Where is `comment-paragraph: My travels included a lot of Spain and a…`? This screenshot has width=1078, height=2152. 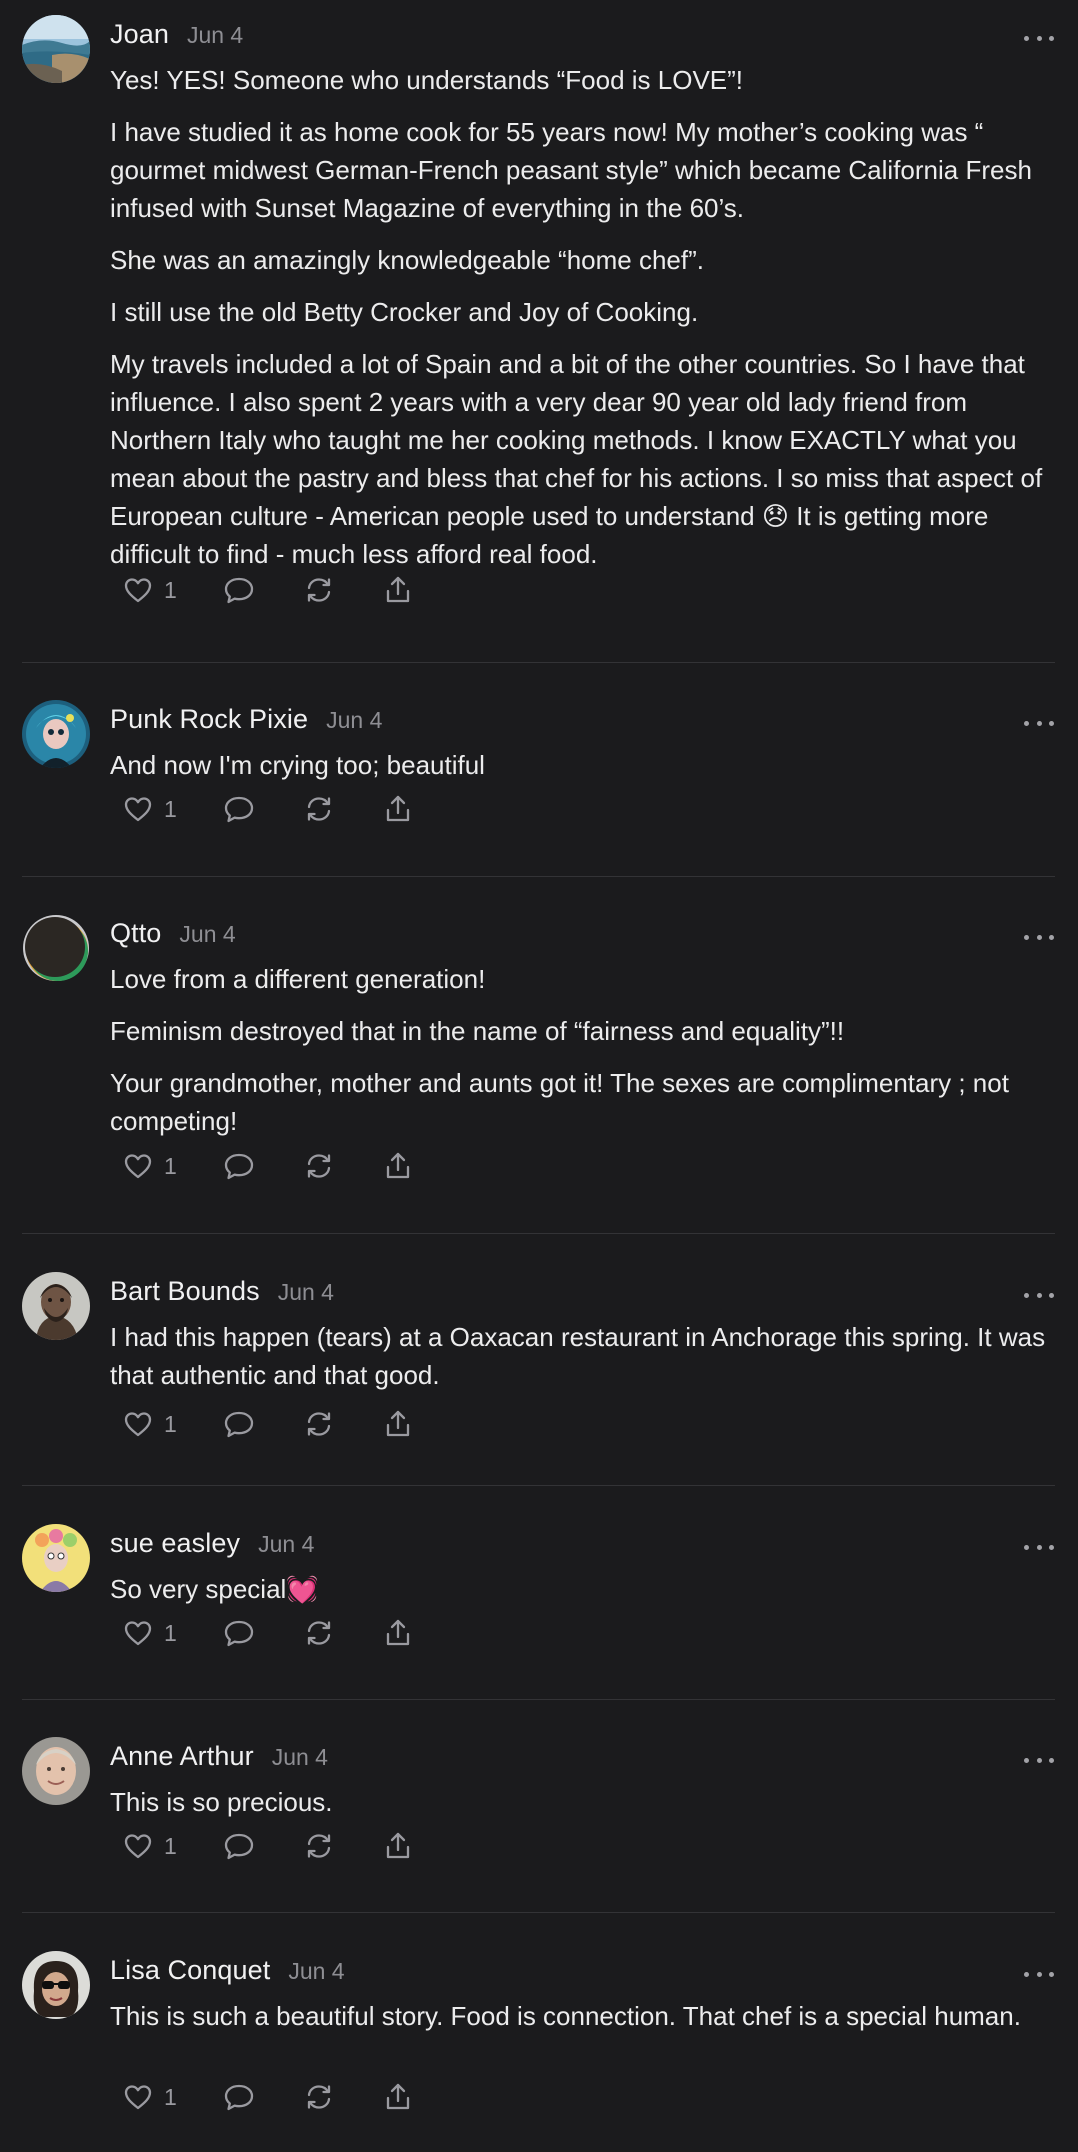 comment-paragraph: My travels included a lot of Spain and a… is located at coordinates (576, 459).